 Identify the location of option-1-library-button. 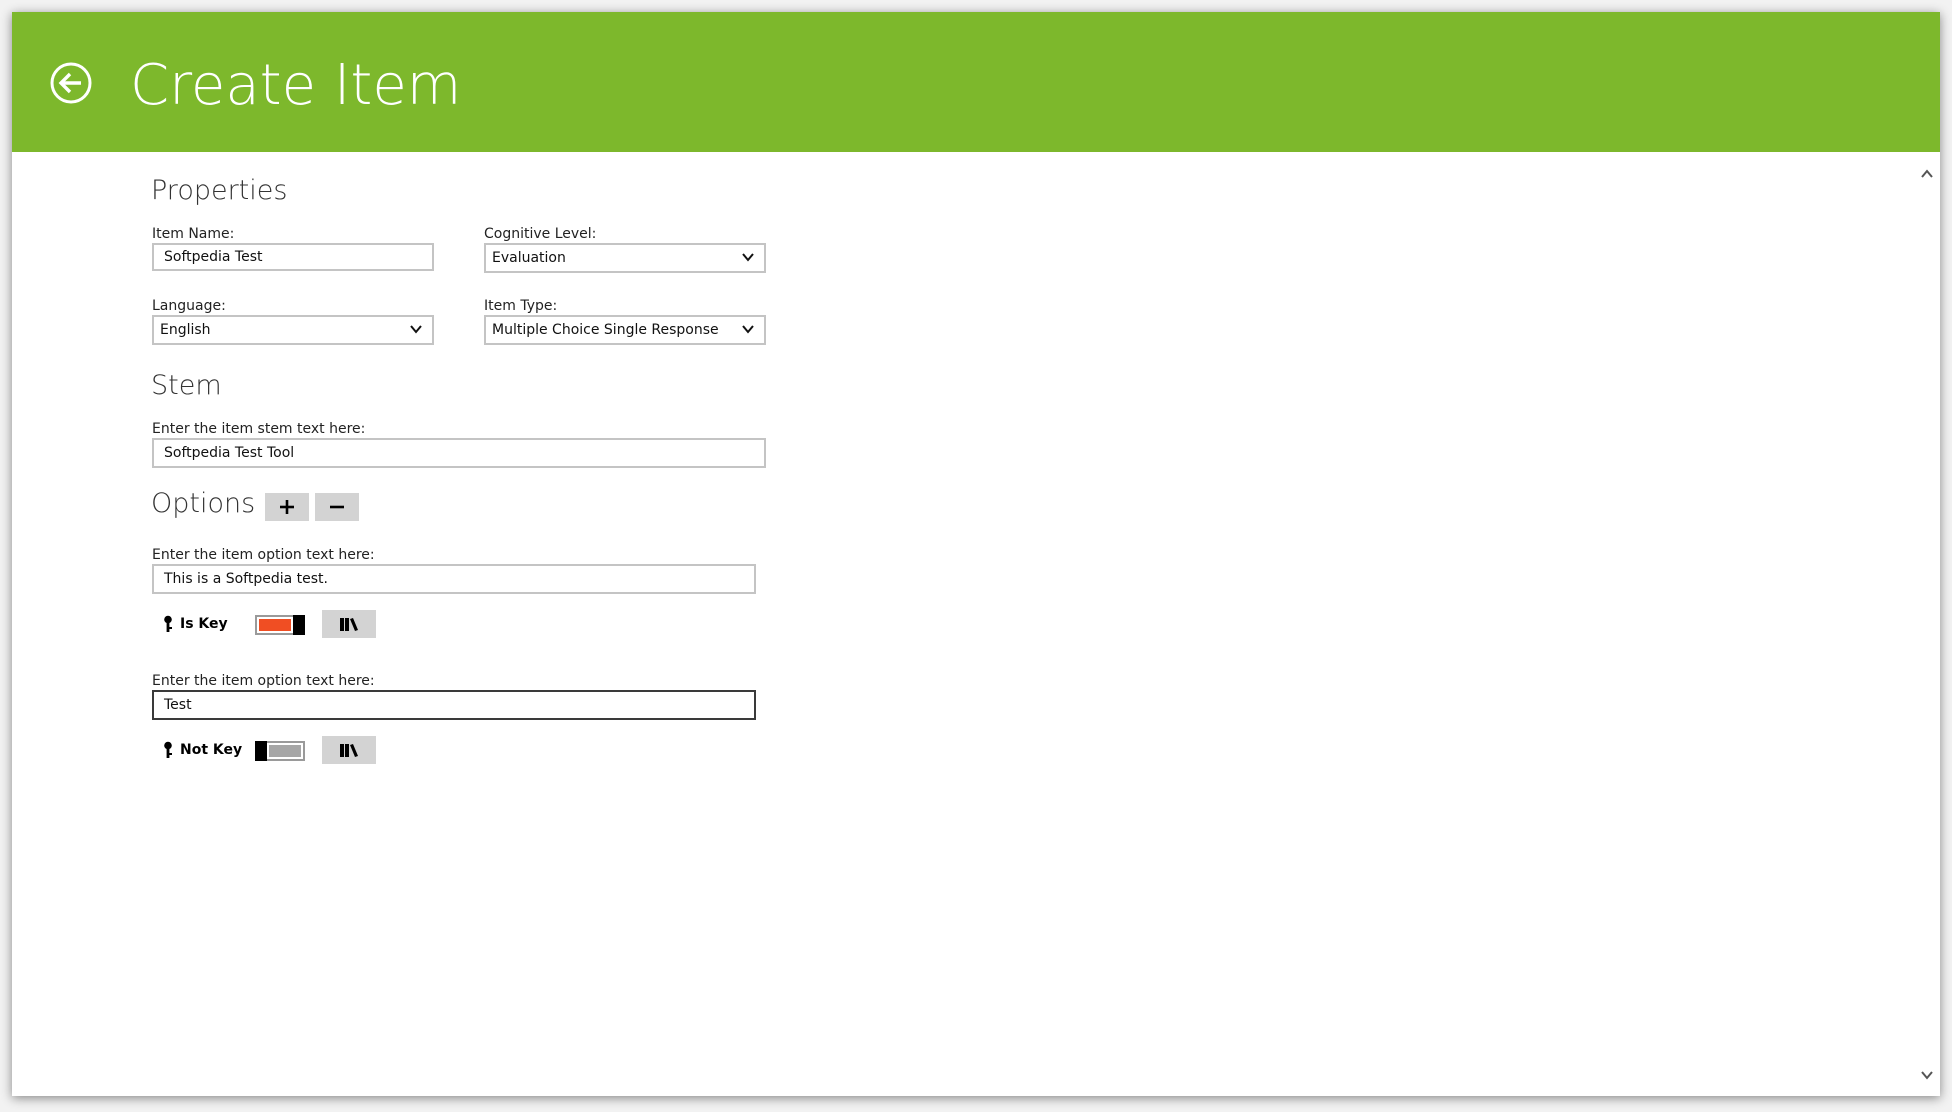
(349, 624).